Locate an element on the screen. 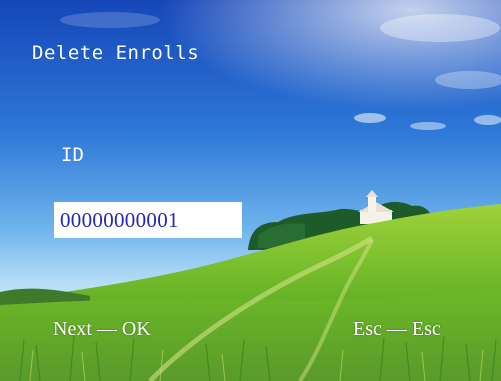  screen-title: Delete Enrolls is located at coordinates (116, 53).